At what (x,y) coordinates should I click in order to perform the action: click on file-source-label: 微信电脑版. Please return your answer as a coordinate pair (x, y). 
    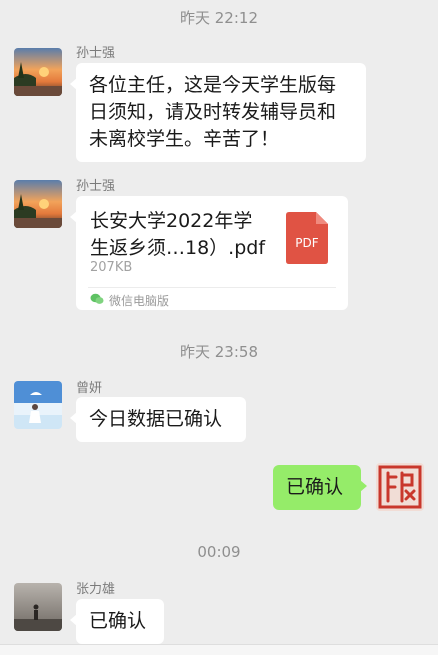
    Looking at the image, I should click on (139, 301).